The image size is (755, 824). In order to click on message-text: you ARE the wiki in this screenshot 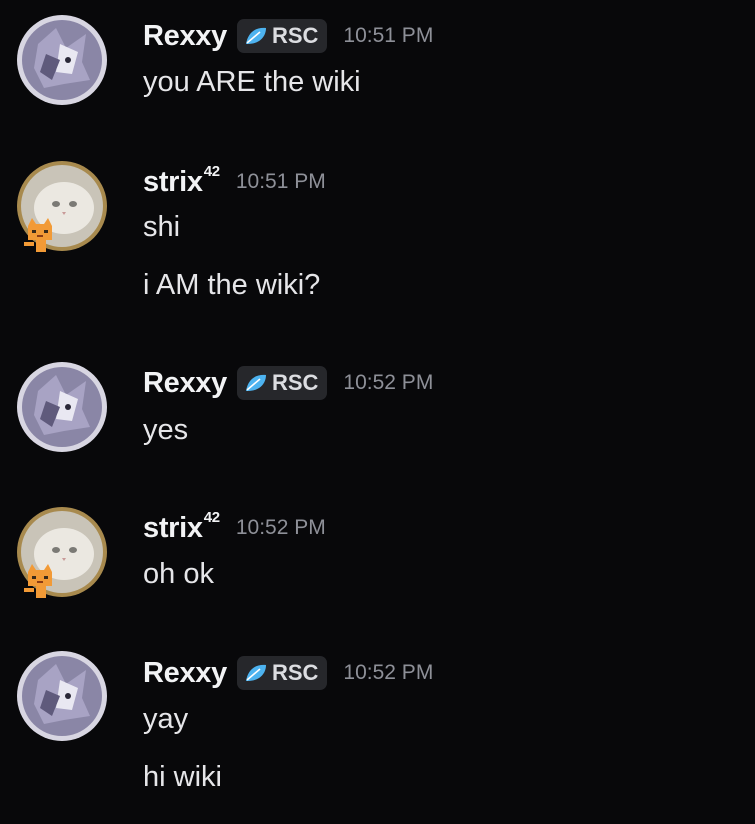, I will do `click(252, 82)`.